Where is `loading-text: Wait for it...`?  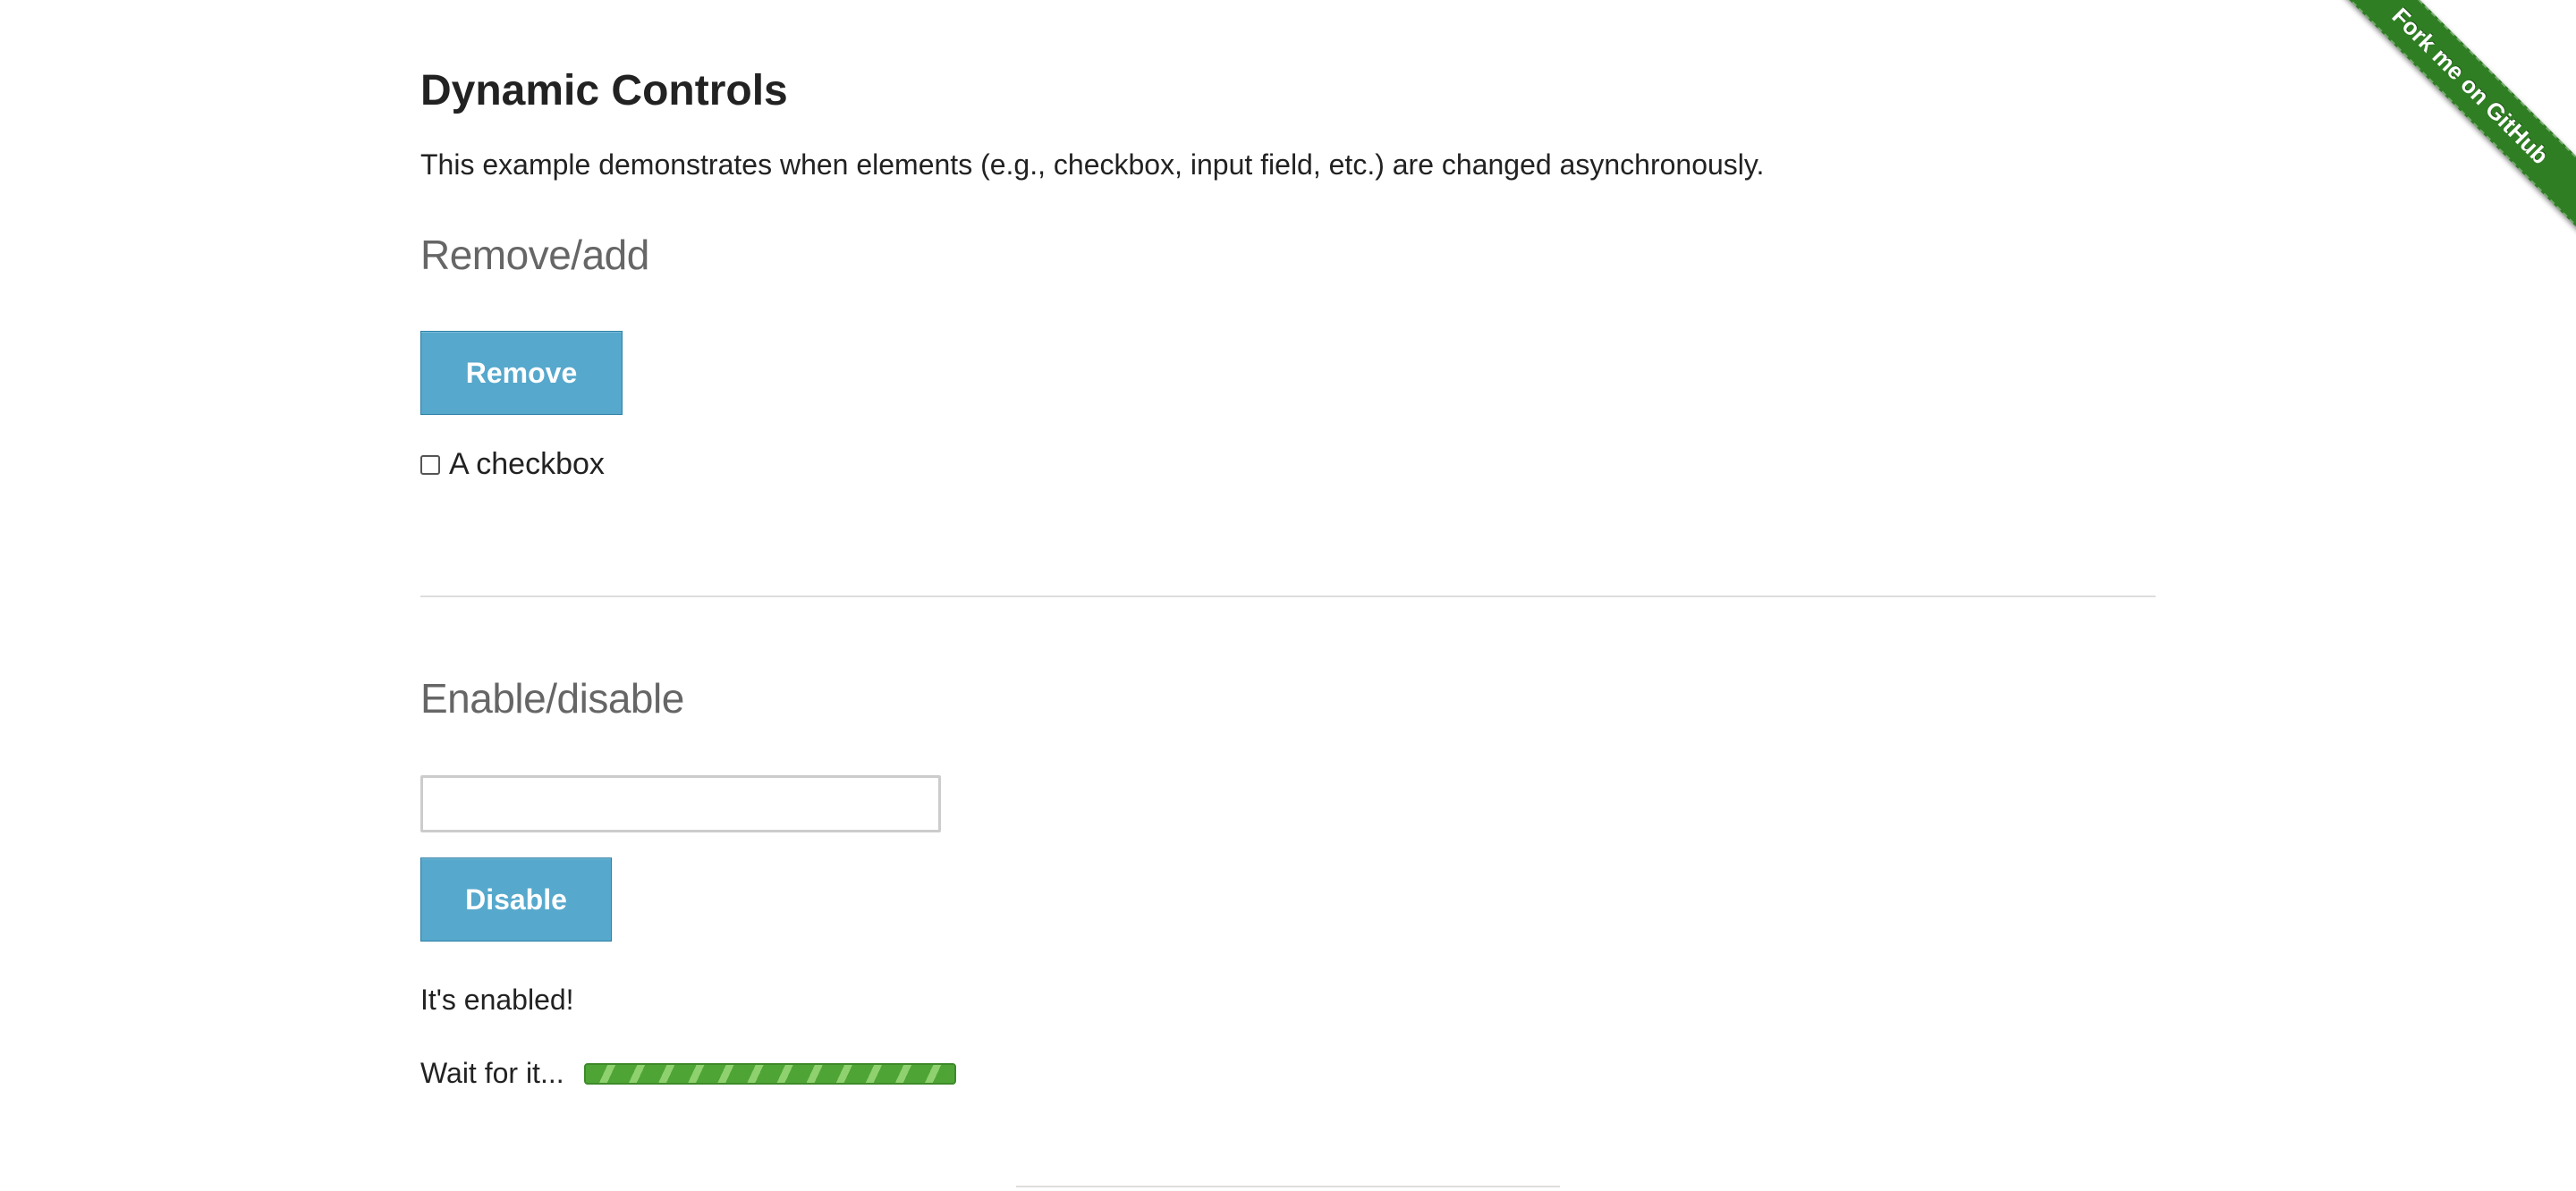 loading-text: Wait for it... is located at coordinates (492, 1073).